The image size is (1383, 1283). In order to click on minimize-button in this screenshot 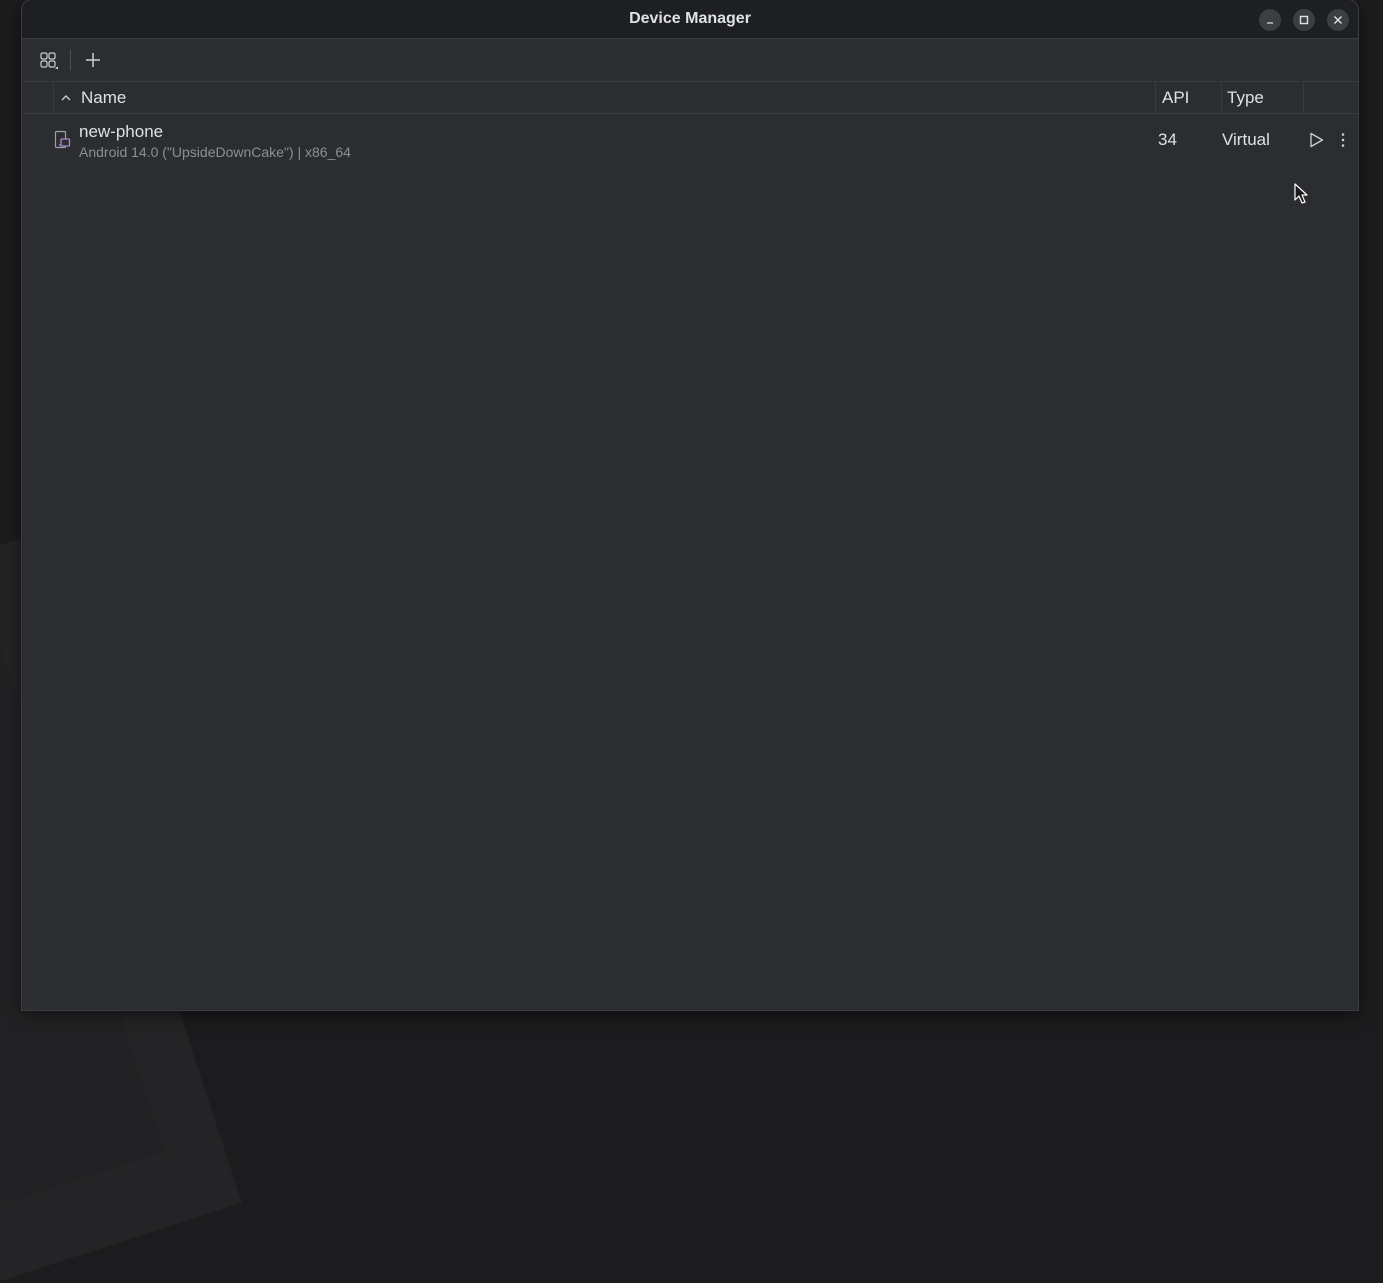, I will do `click(1270, 20)`.